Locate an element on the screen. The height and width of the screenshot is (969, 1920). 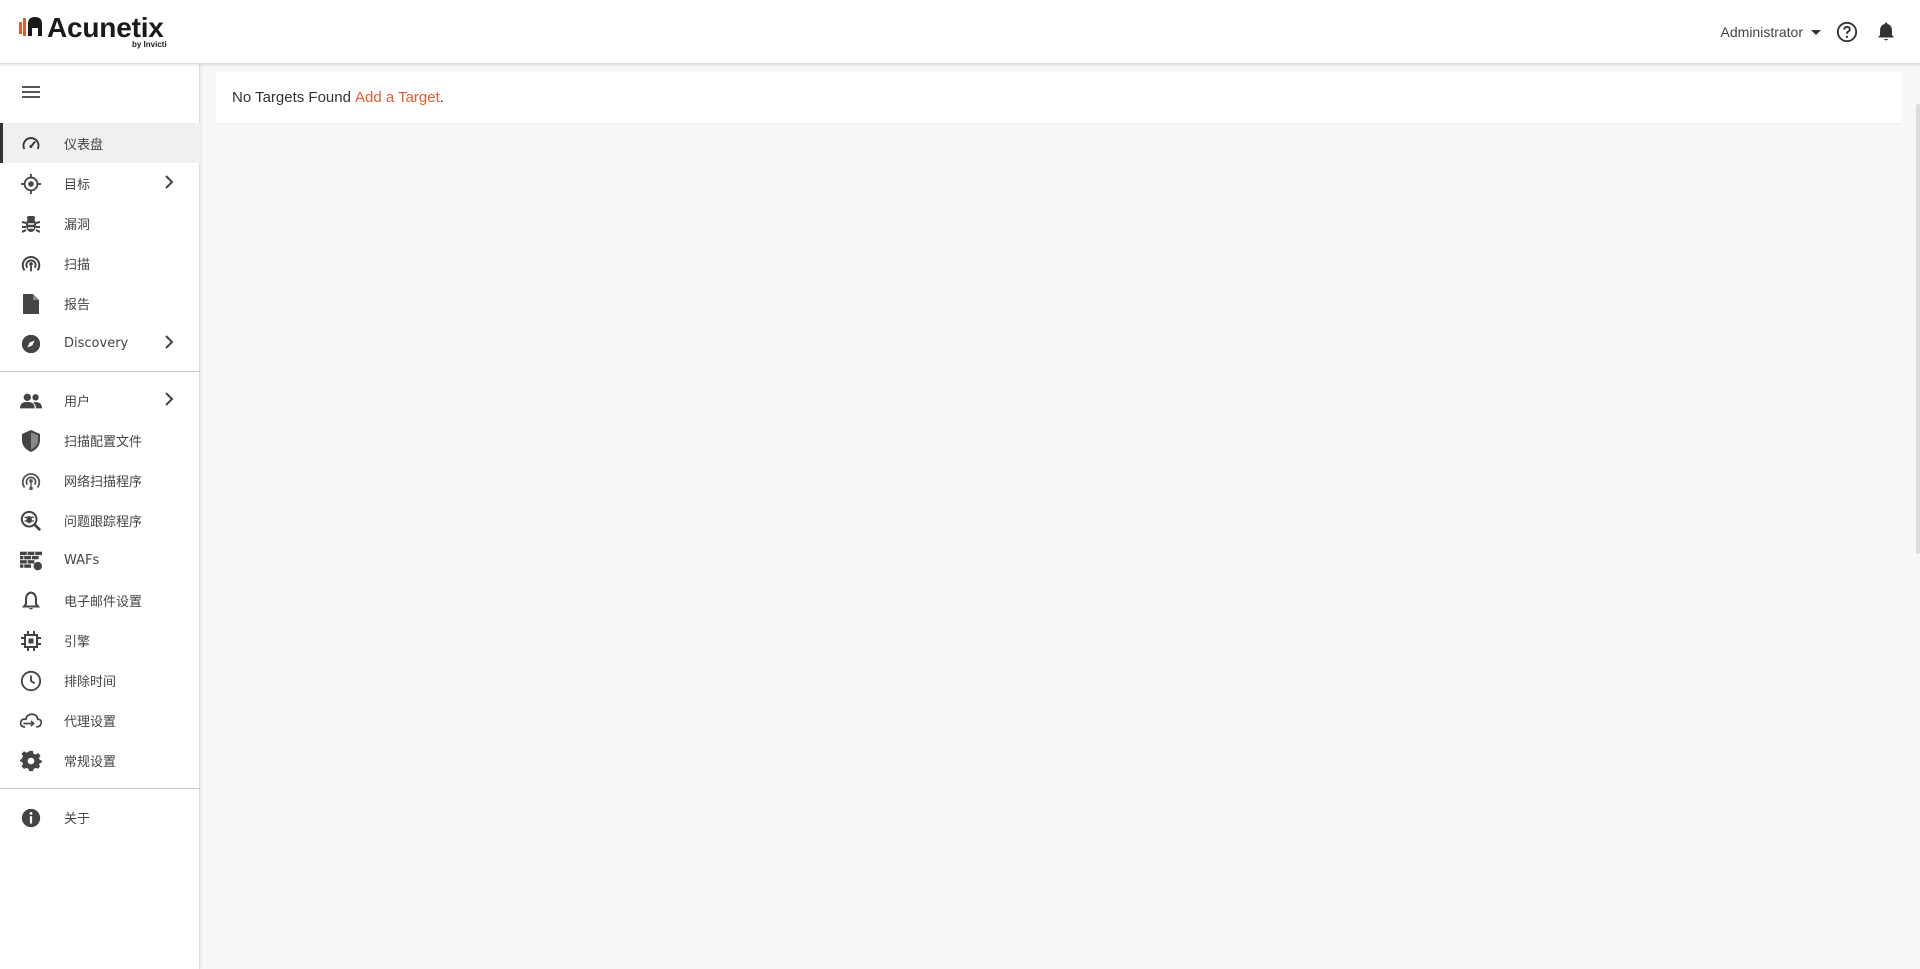
sidebar-item-label: 关于 is located at coordinates (77, 819).